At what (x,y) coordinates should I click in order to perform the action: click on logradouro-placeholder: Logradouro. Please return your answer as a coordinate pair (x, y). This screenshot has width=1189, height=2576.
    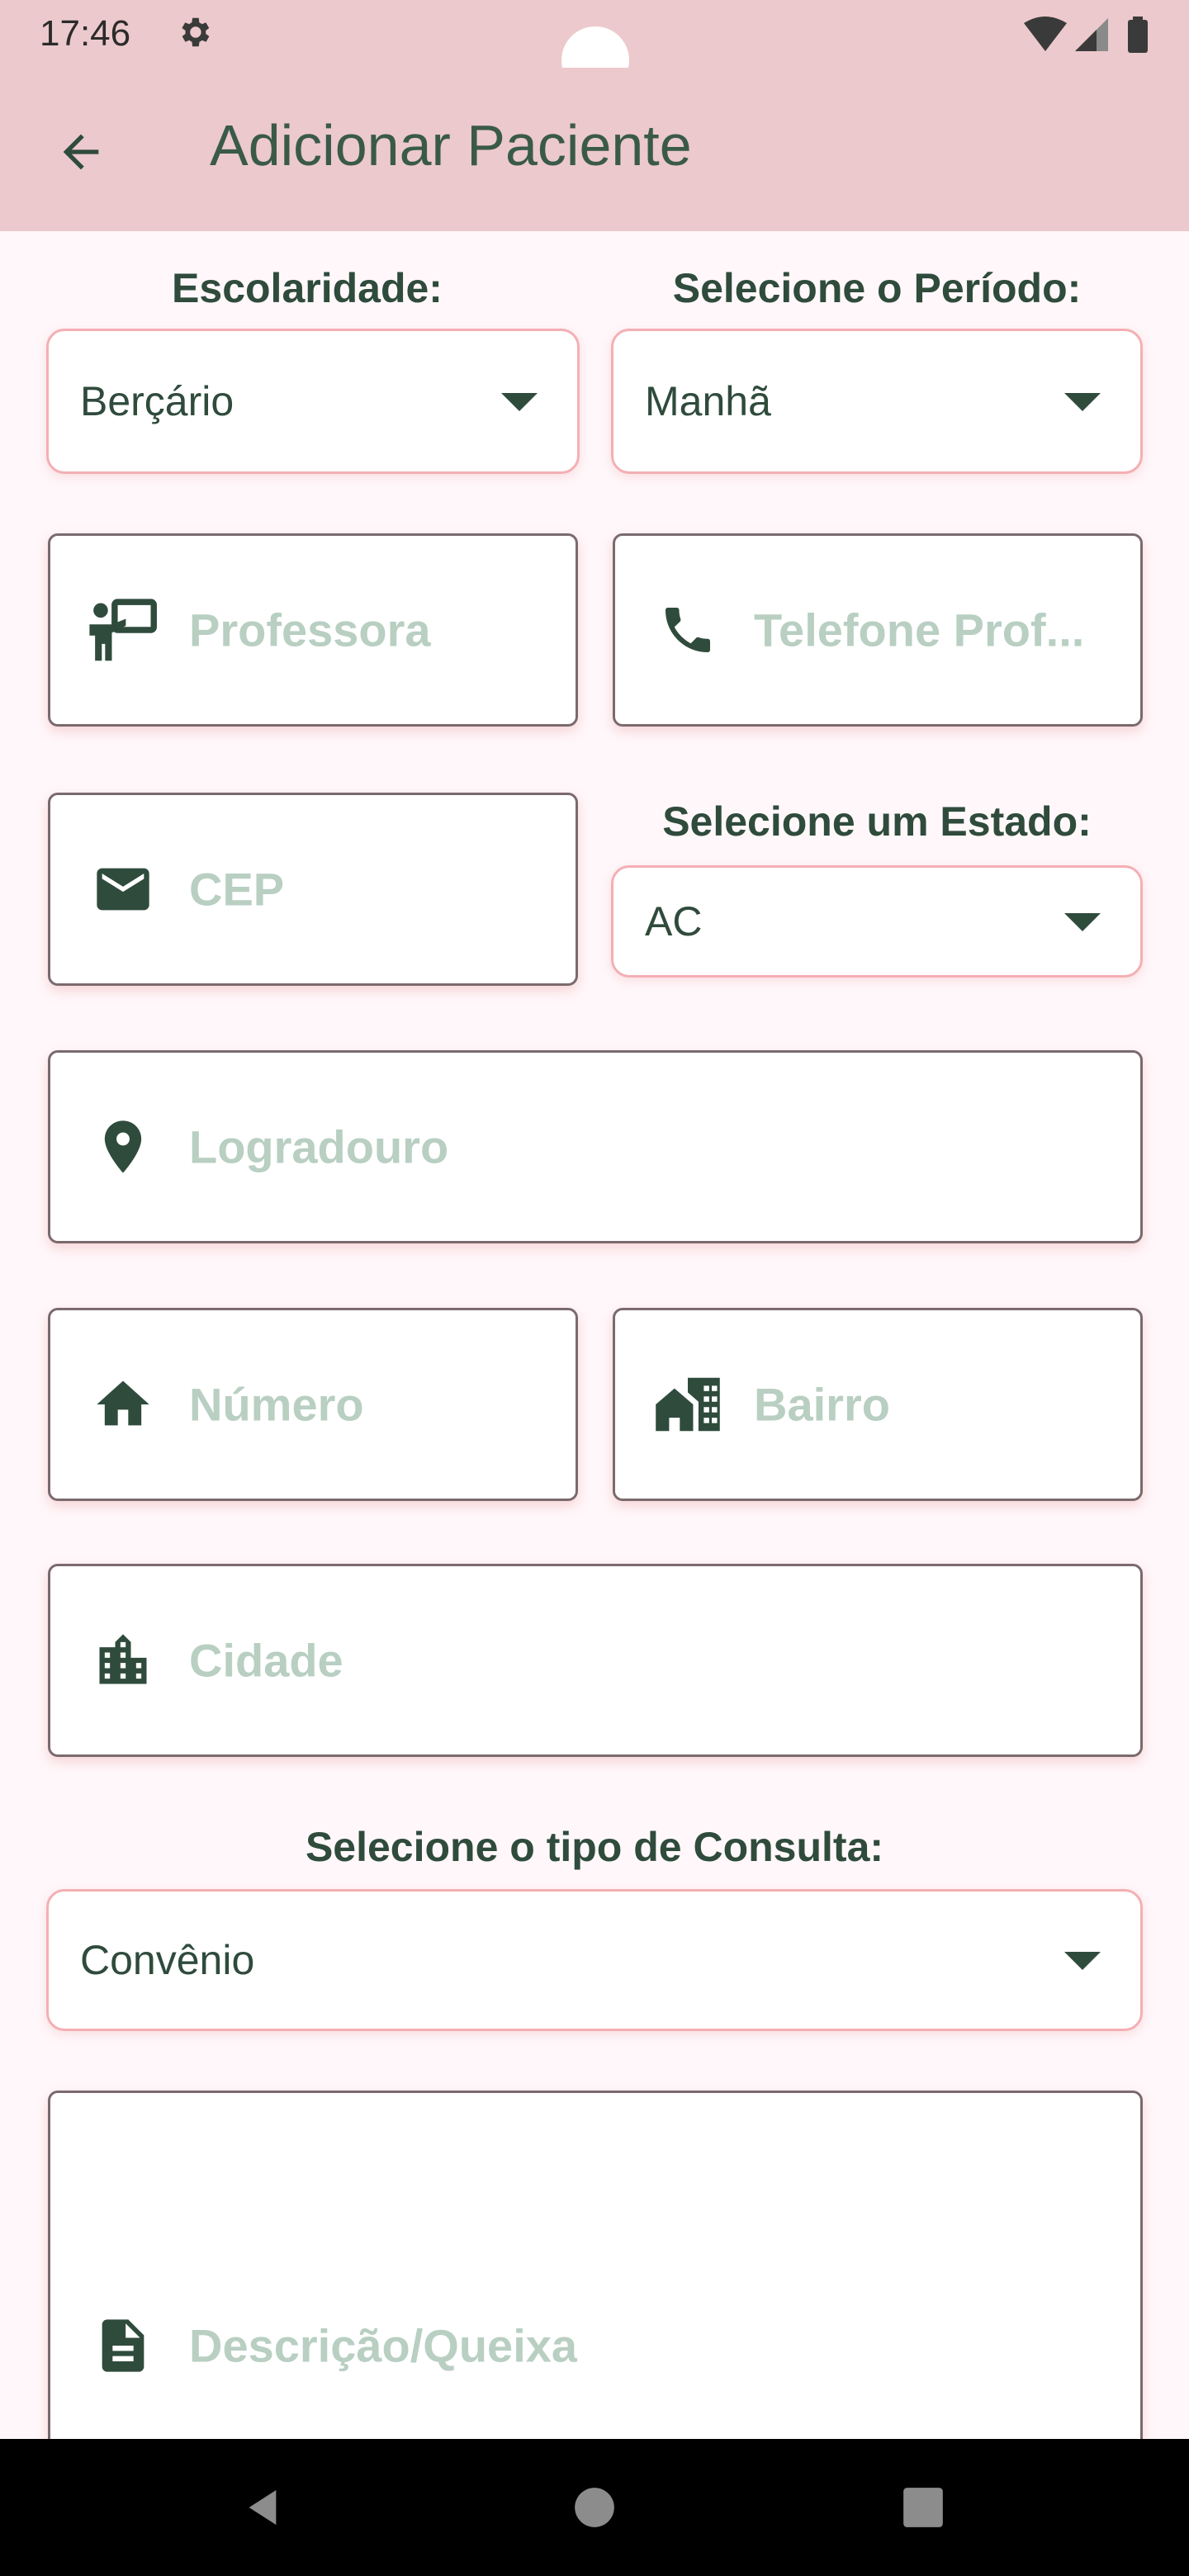
    Looking at the image, I should click on (319, 1146).